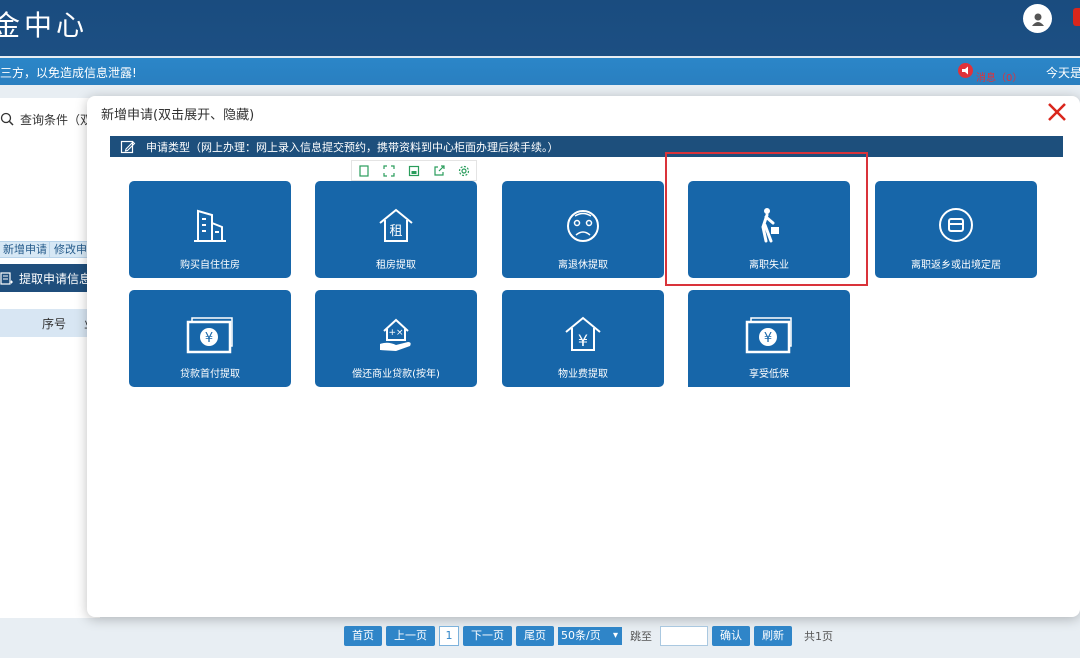  What do you see at coordinates (487, 636) in the screenshot?
I see `next-page-button: 下一页` at bounding box center [487, 636].